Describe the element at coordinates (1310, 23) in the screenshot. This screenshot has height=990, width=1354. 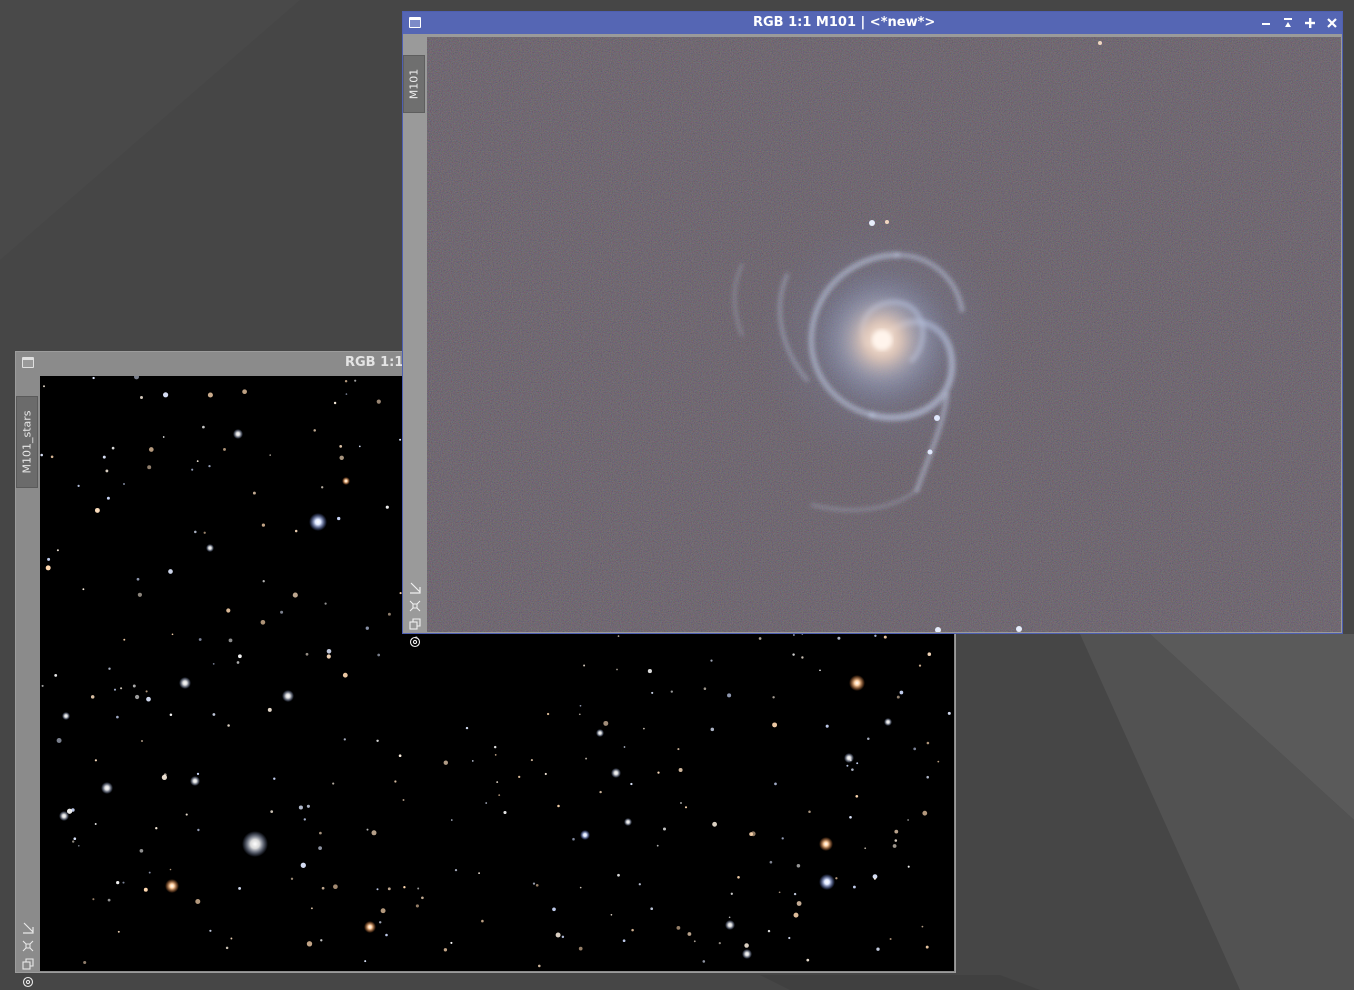
I see `maximize-icon` at that location.